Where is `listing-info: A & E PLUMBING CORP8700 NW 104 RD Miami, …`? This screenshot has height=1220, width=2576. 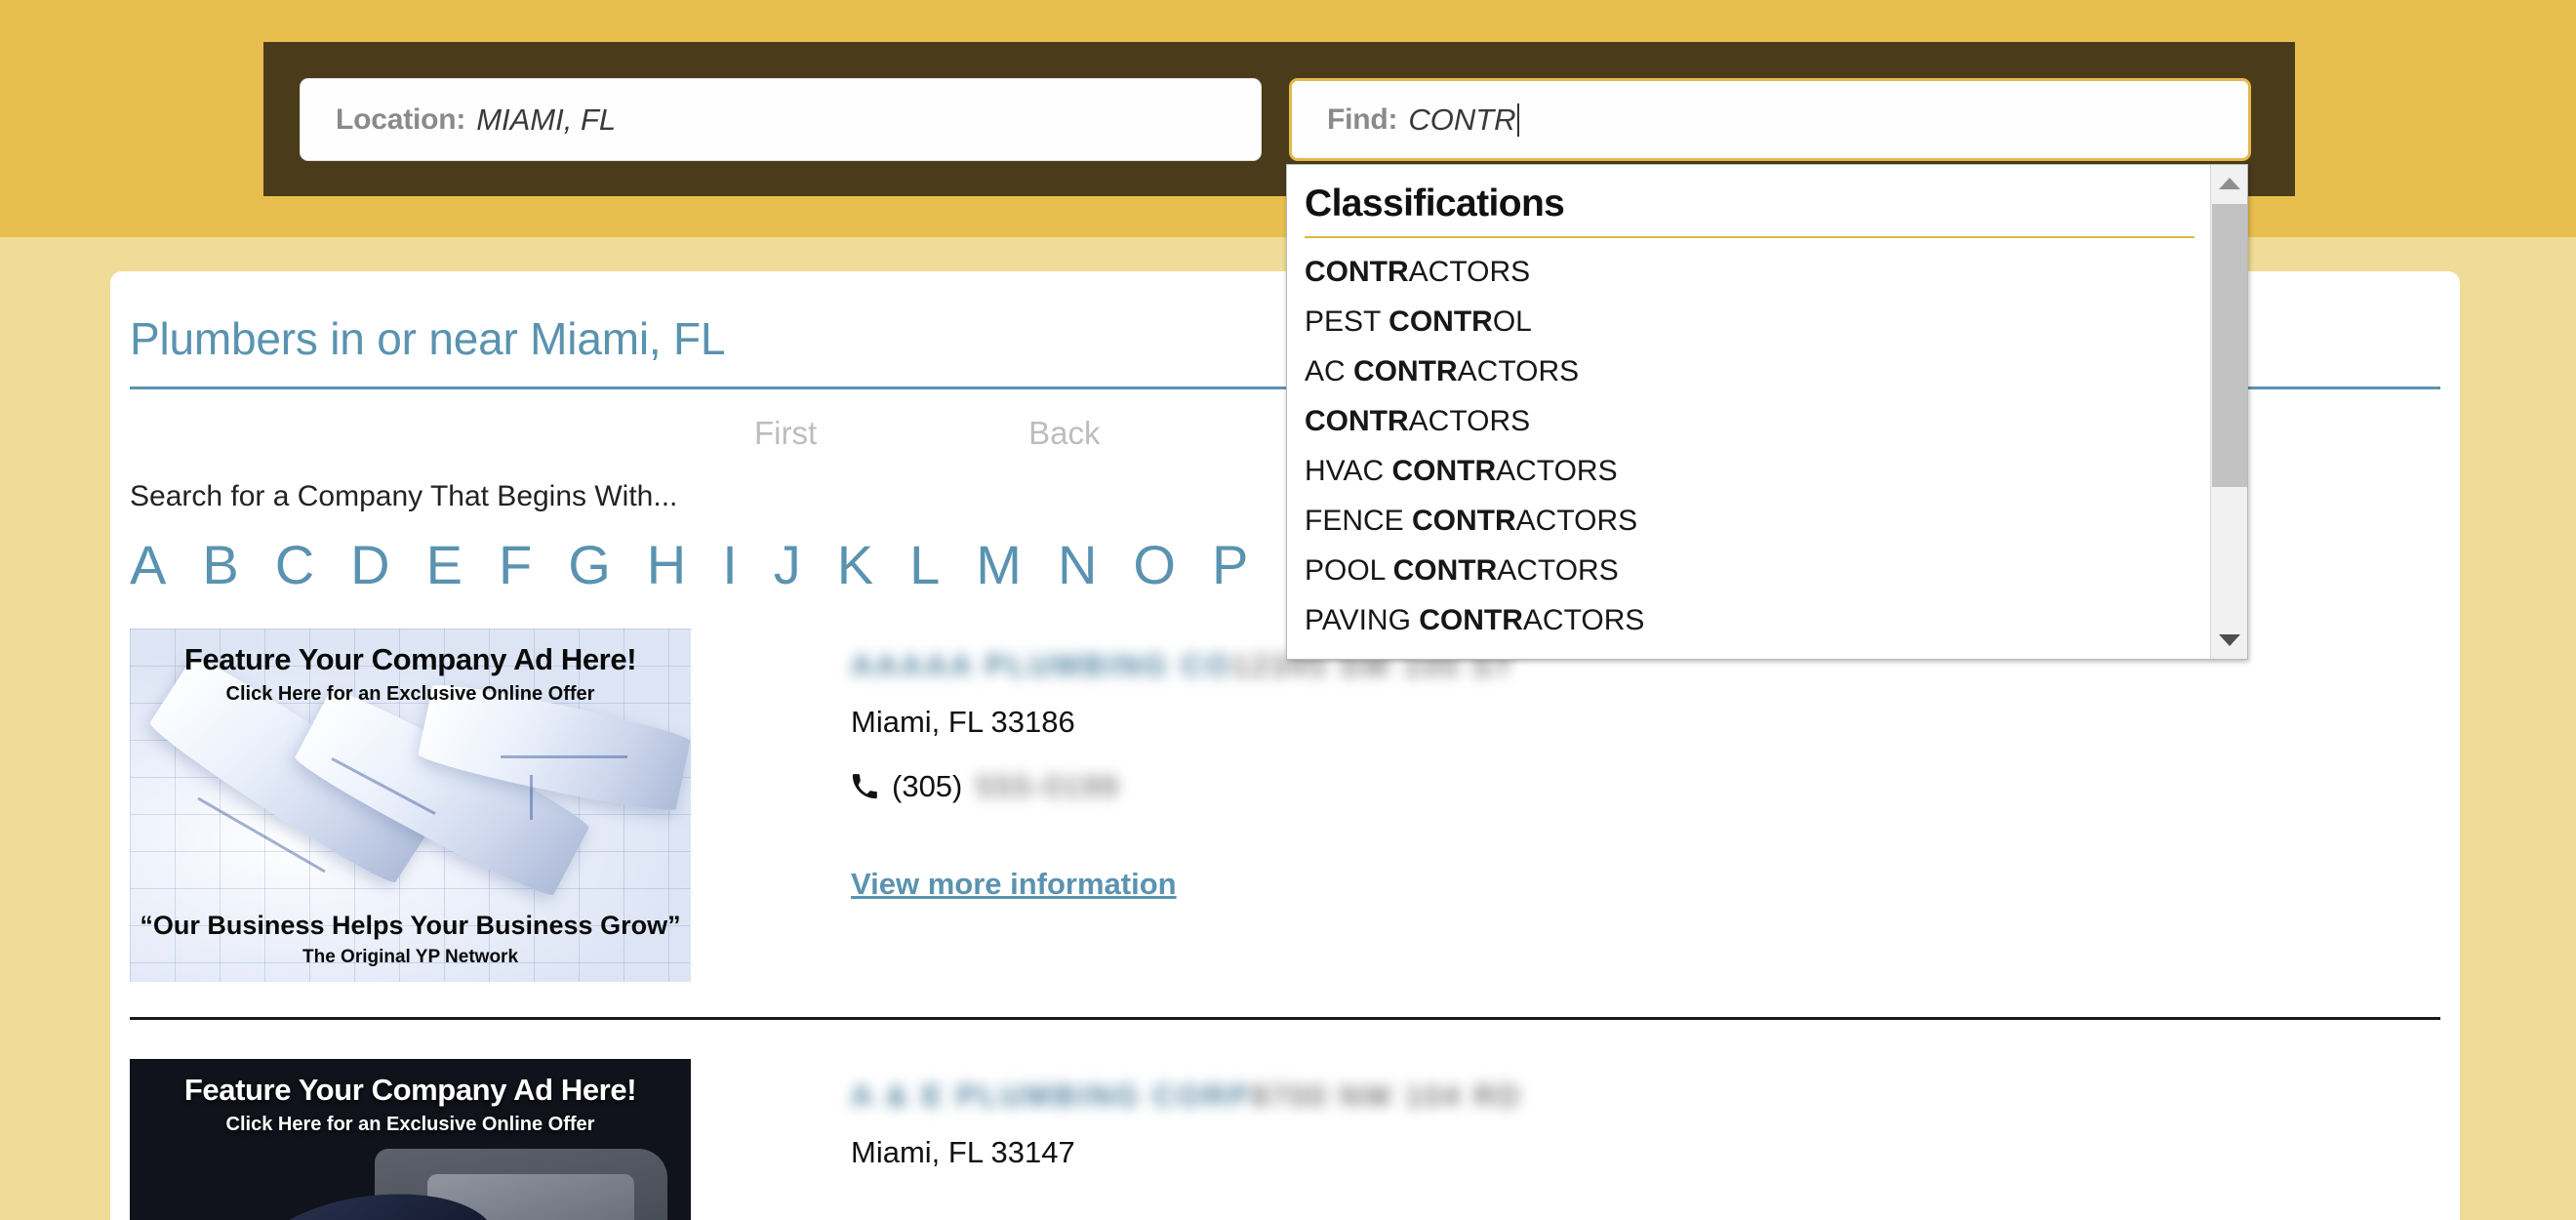 listing-info: A & E PLUMBING CORP8700 NW 104 RD Miami, … is located at coordinates (1565, 1139).